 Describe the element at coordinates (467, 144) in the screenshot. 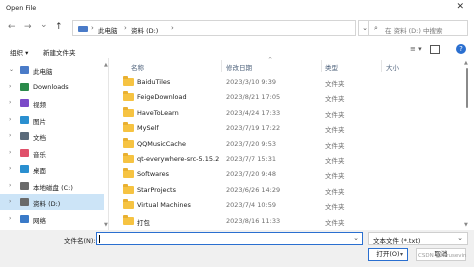

I see `file-list-scrollbar: ▲ ▼` at that location.